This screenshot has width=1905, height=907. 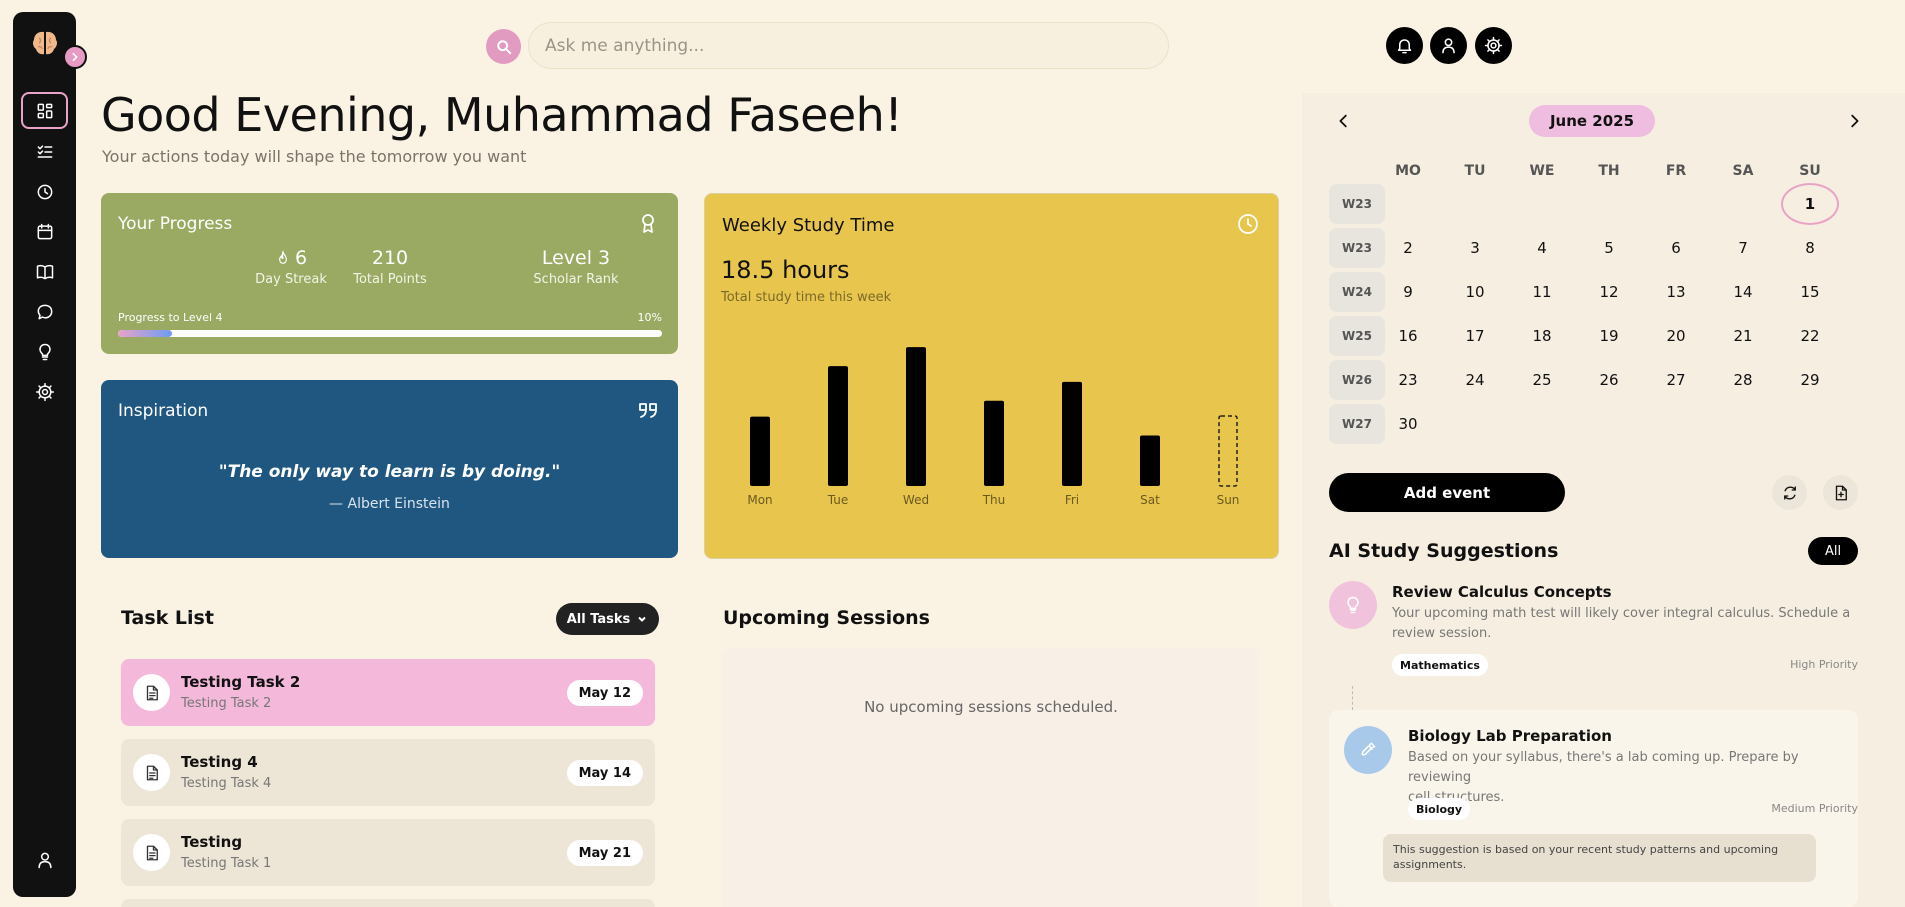 What do you see at coordinates (44, 110) in the screenshot?
I see `nav-dashboard` at bounding box center [44, 110].